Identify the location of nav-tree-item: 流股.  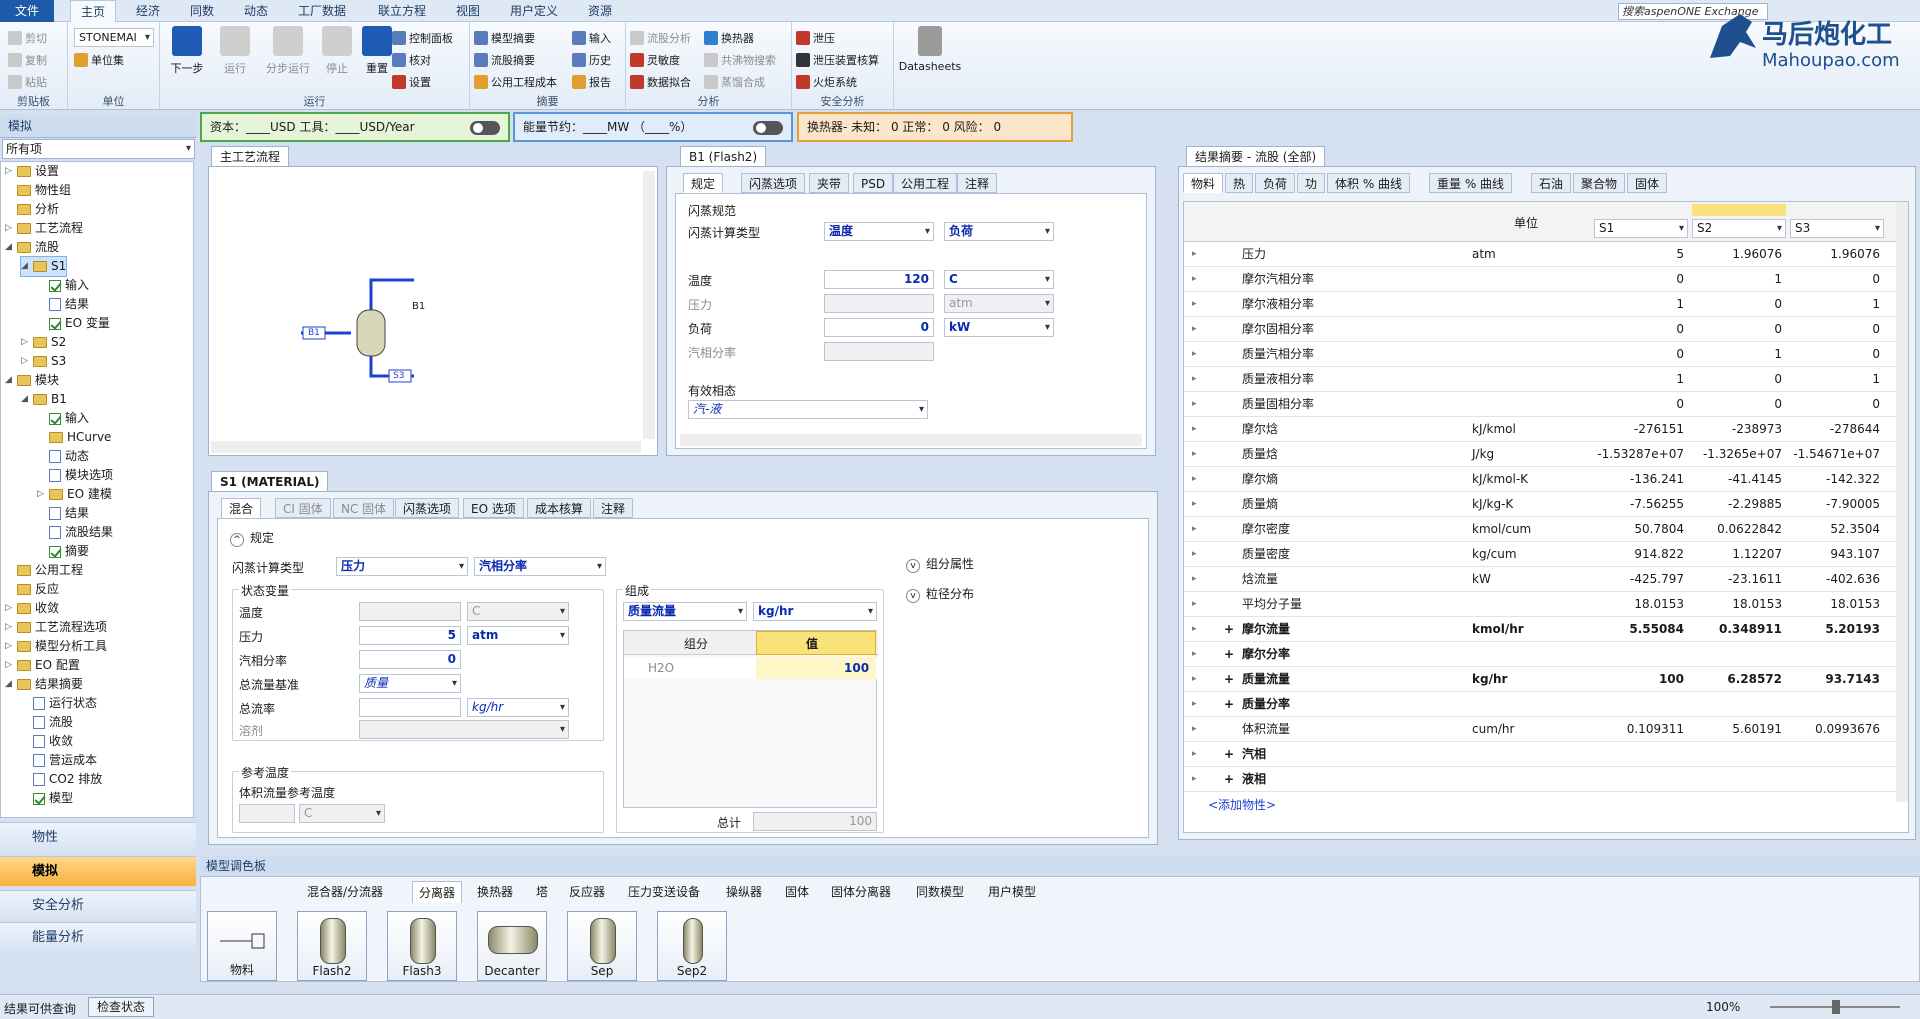
(47, 722).